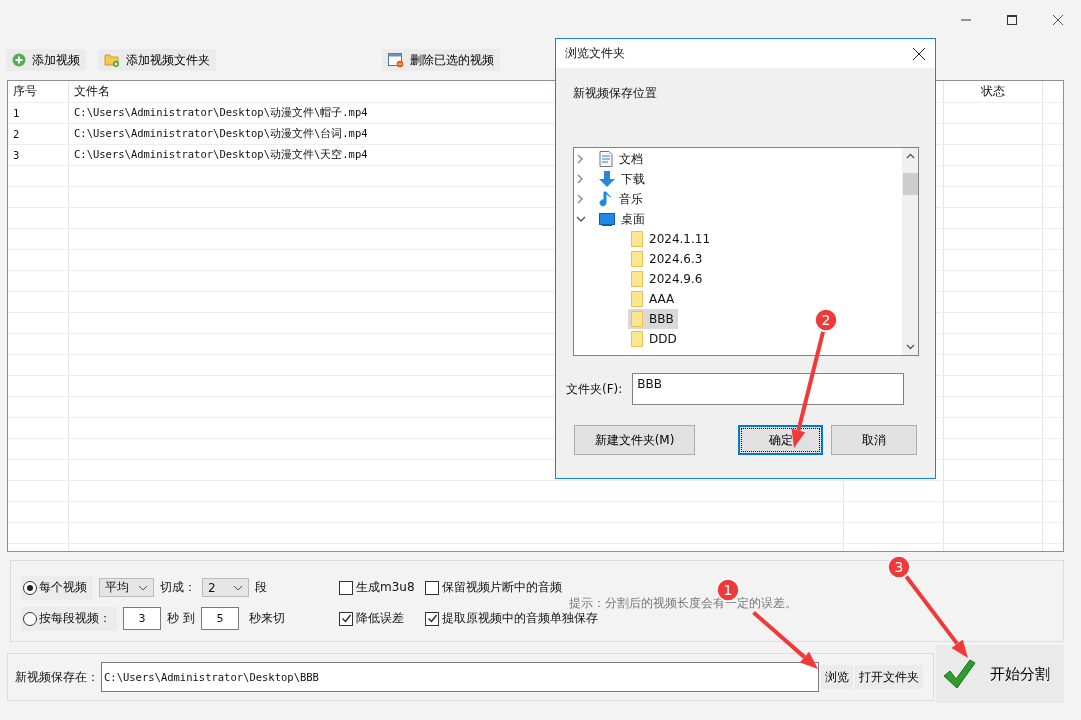 The width and height of the screenshot is (1081, 720). Describe the element at coordinates (622, 179) in the screenshot. I see `tree-item: 下载` at that location.